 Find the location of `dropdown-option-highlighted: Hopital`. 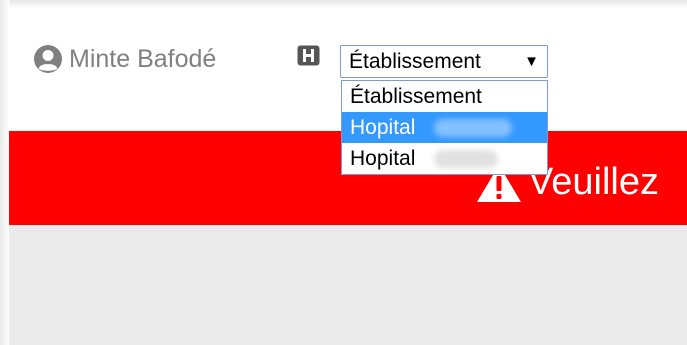

dropdown-option-highlighted: Hopital is located at coordinates (444, 127).